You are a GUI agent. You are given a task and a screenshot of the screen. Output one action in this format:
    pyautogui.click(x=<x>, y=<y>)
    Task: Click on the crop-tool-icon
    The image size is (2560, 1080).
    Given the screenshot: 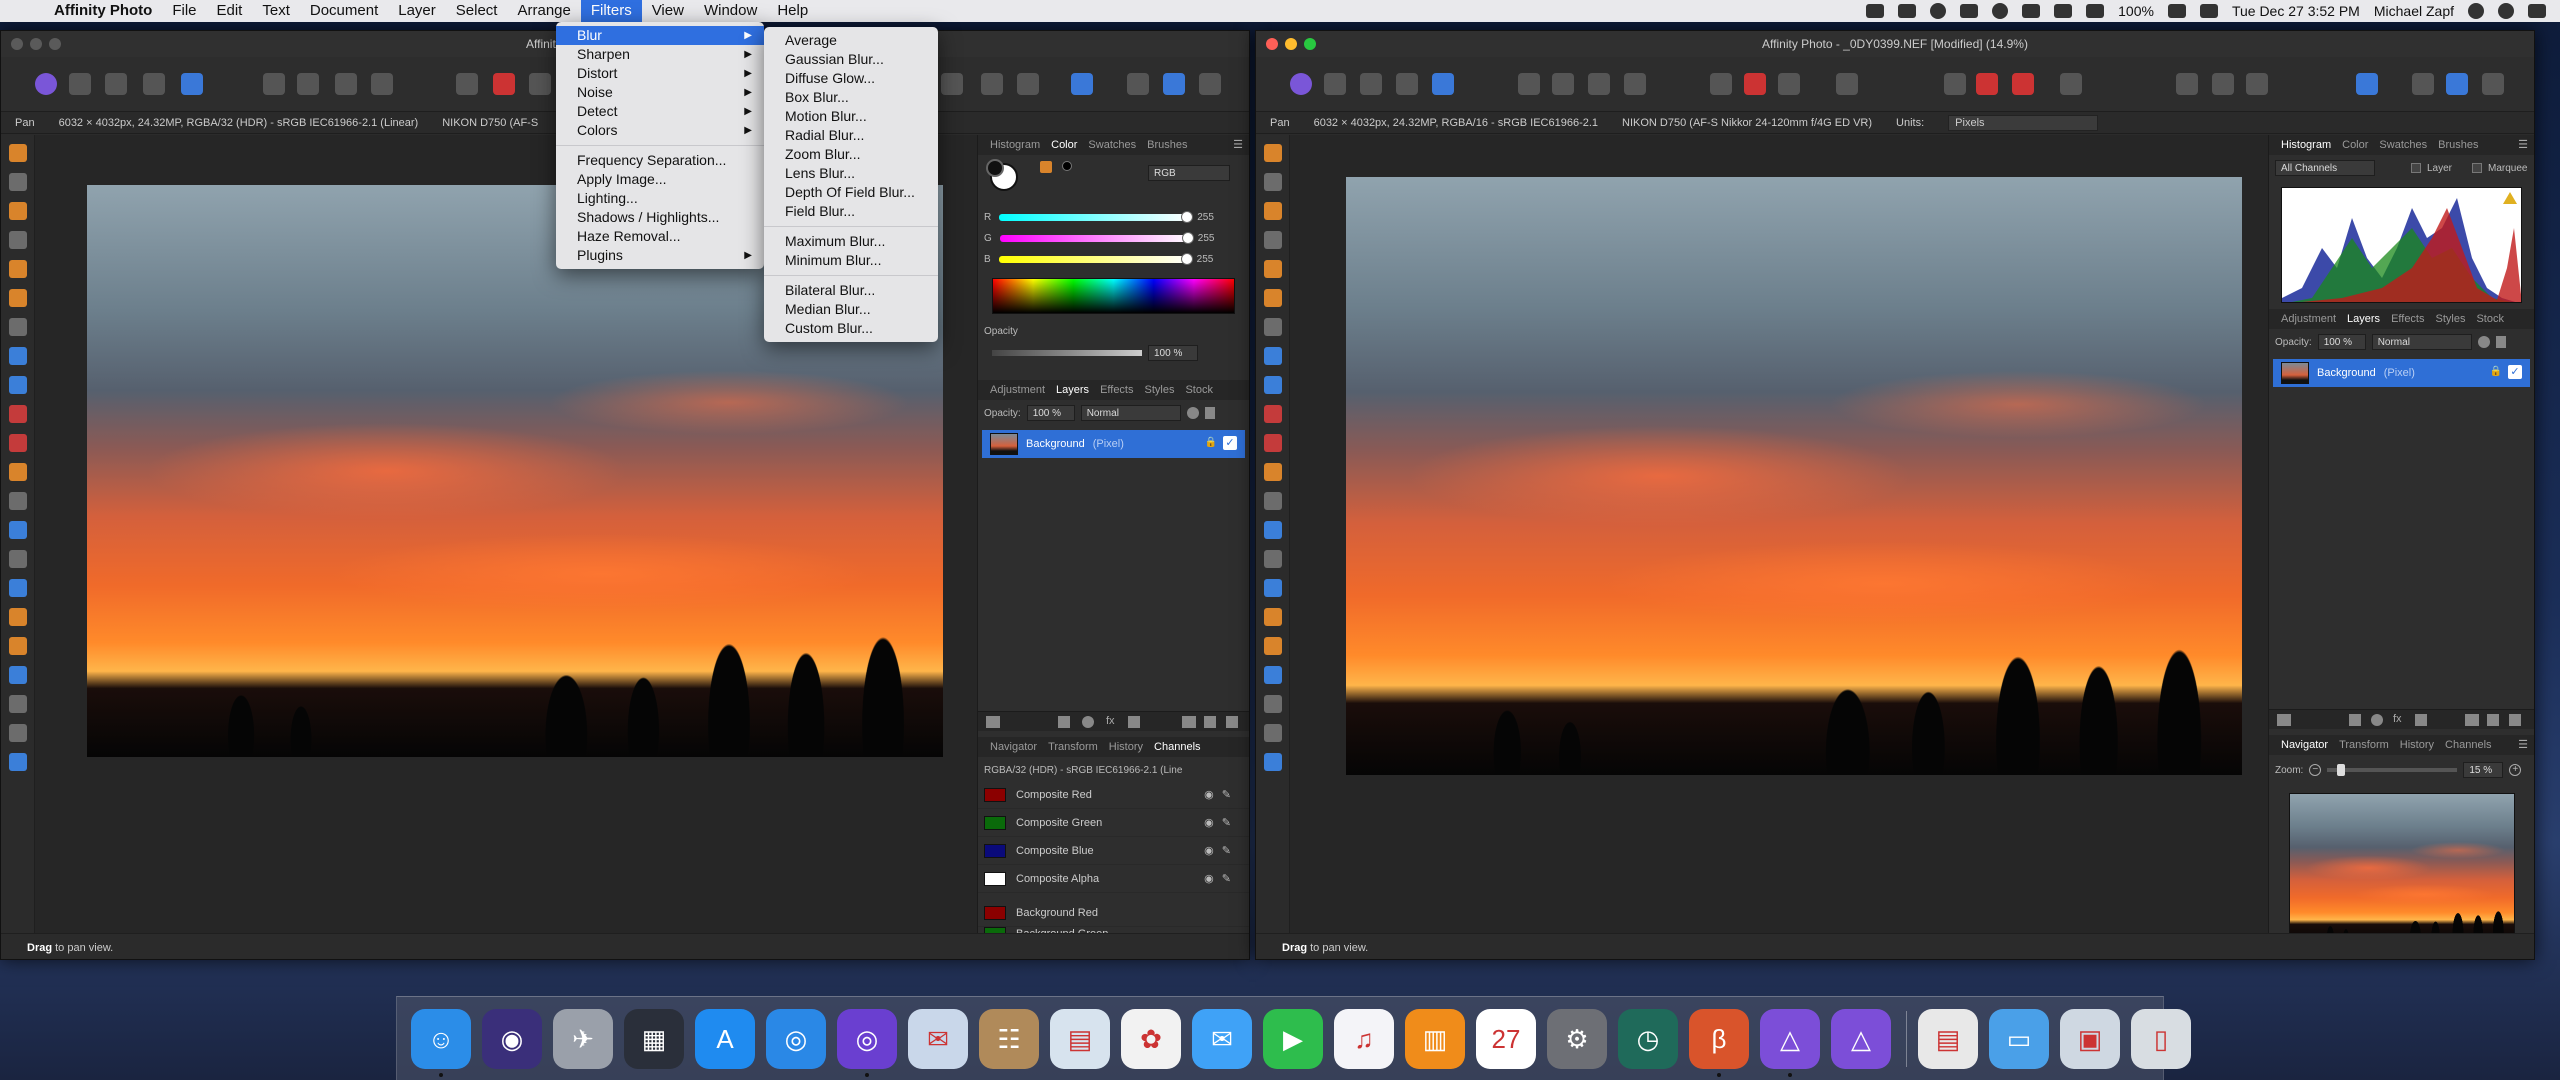 What is the action you would take?
    pyautogui.click(x=18, y=240)
    